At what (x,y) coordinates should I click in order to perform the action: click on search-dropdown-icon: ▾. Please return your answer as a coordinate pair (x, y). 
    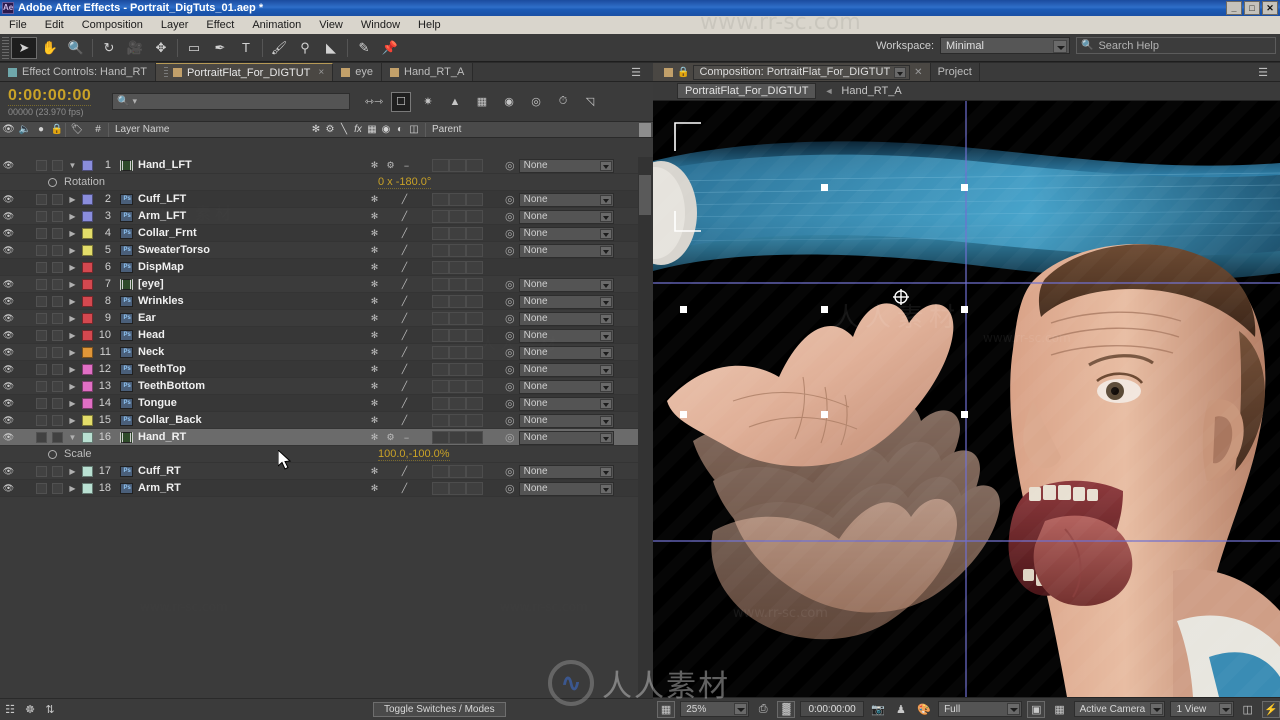
    Looking at the image, I should click on (134, 101).